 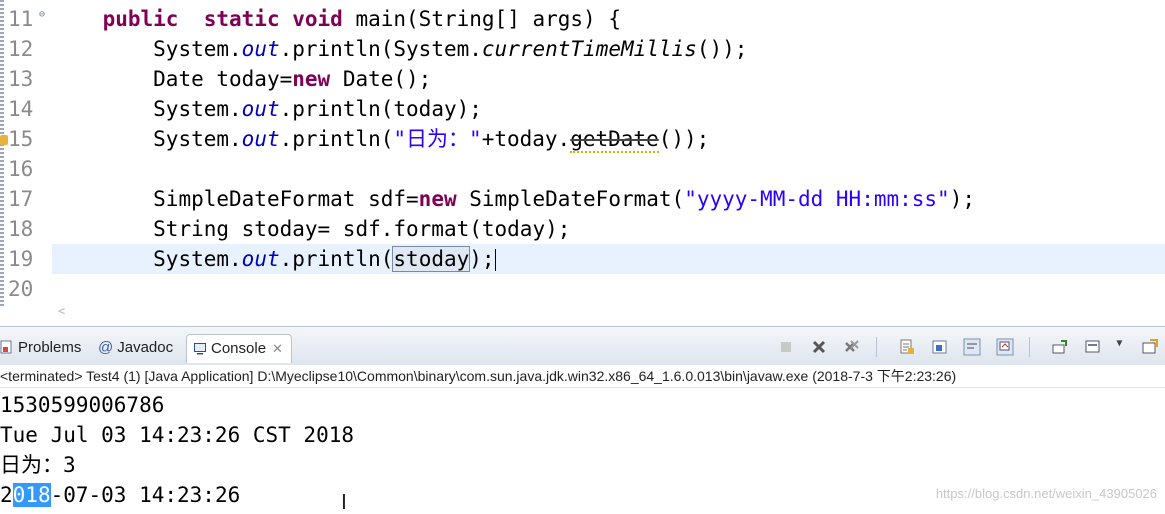 What do you see at coordinates (1005, 347) in the screenshot?
I see `show-when-stdout-icon` at bounding box center [1005, 347].